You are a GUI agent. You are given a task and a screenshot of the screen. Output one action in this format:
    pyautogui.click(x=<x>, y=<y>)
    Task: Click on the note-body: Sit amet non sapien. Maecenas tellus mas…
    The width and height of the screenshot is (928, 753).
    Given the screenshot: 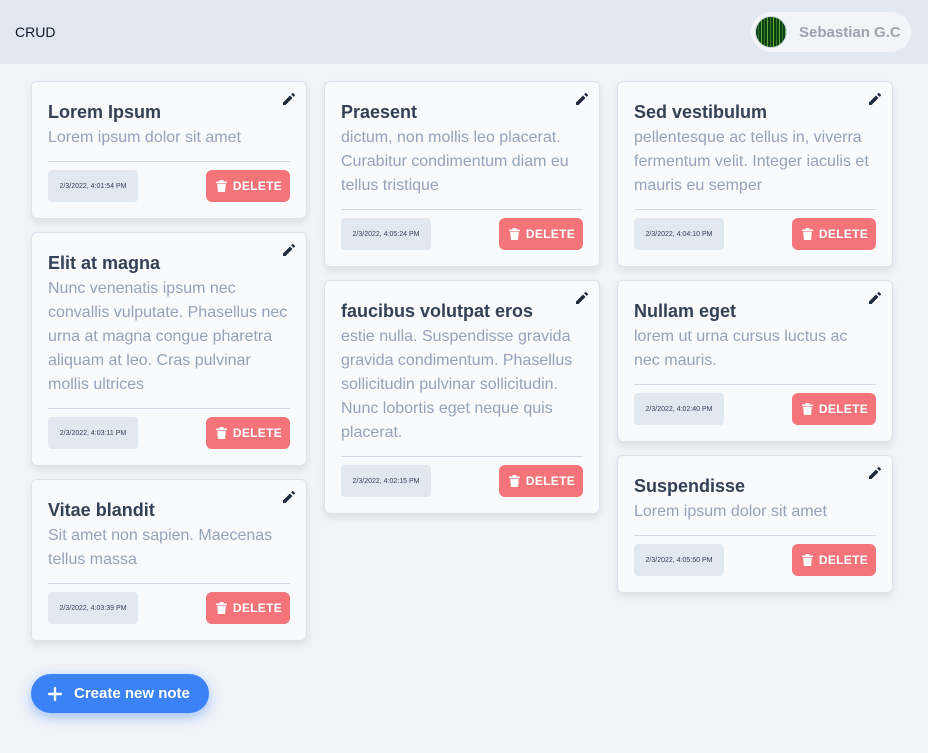 What is the action you would take?
    pyautogui.click(x=169, y=554)
    